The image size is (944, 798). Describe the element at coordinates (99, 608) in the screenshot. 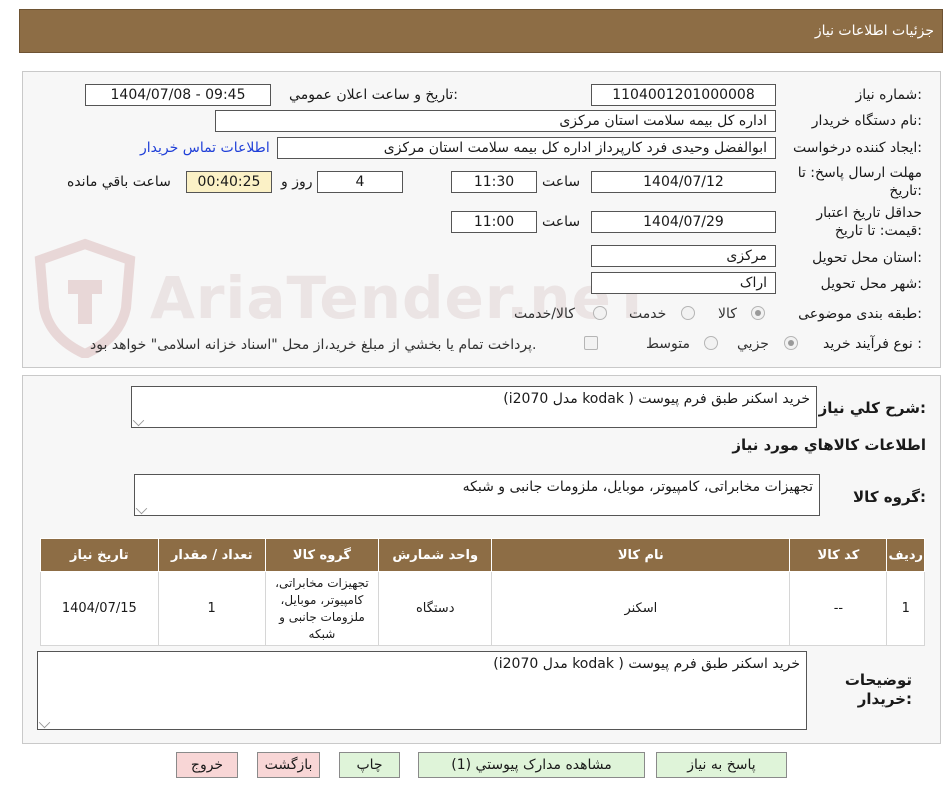

I see `cell-date: 1404/07/15` at that location.